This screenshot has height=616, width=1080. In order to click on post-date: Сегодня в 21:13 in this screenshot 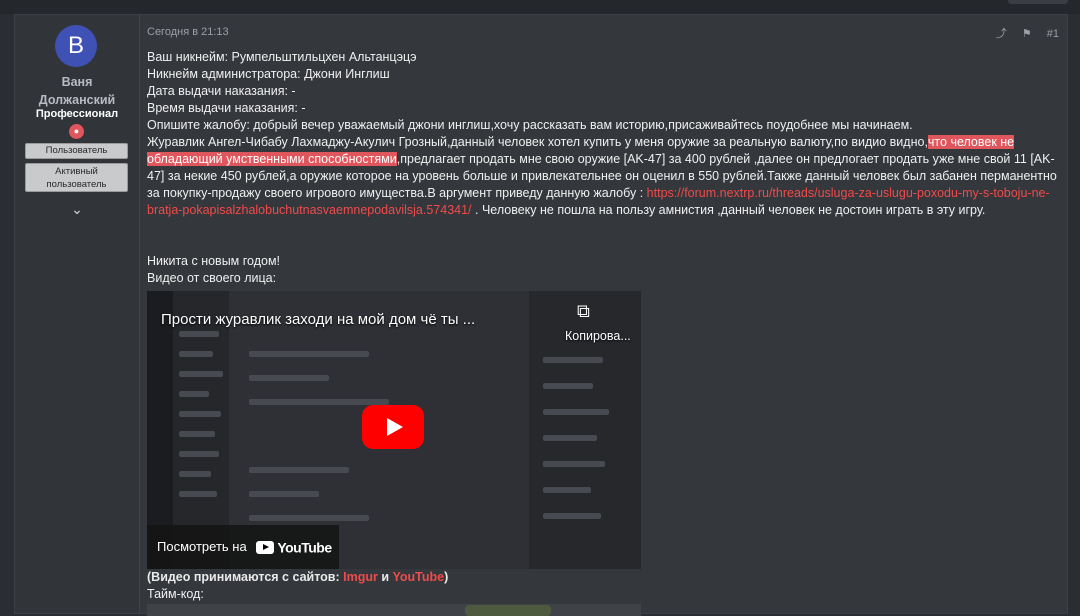, I will do `click(188, 32)`.